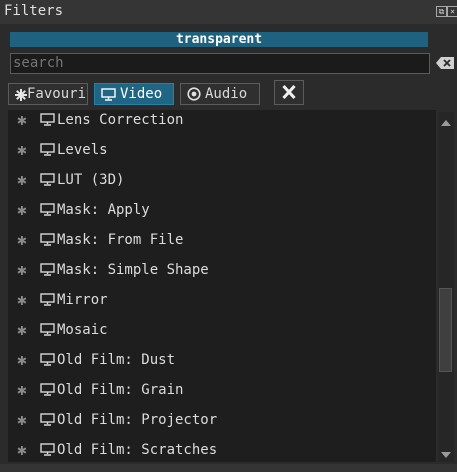 This screenshot has height=472, width=457. Describe the element at coordinates (103, 210) in the screenshot. I see `filter-label: Mask: Apply` at that location.